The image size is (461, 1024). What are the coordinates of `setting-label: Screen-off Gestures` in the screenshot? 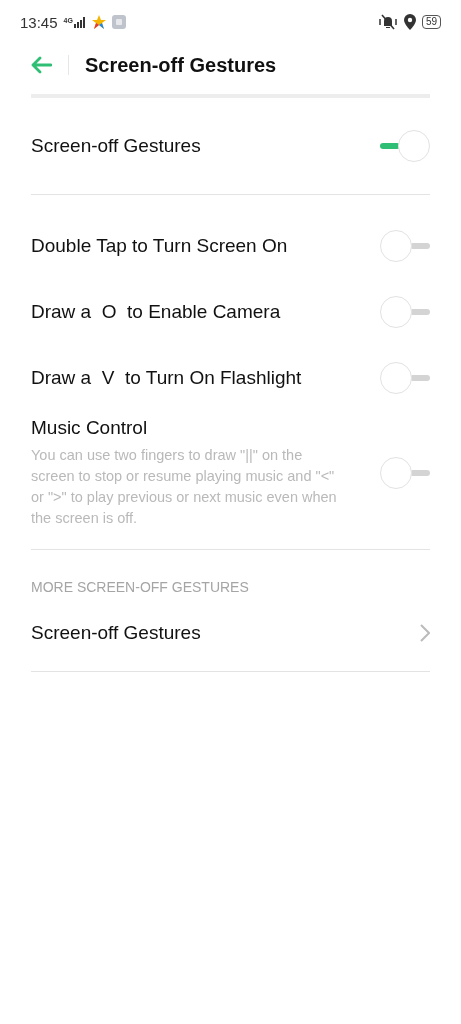 It's located at (116, 146).